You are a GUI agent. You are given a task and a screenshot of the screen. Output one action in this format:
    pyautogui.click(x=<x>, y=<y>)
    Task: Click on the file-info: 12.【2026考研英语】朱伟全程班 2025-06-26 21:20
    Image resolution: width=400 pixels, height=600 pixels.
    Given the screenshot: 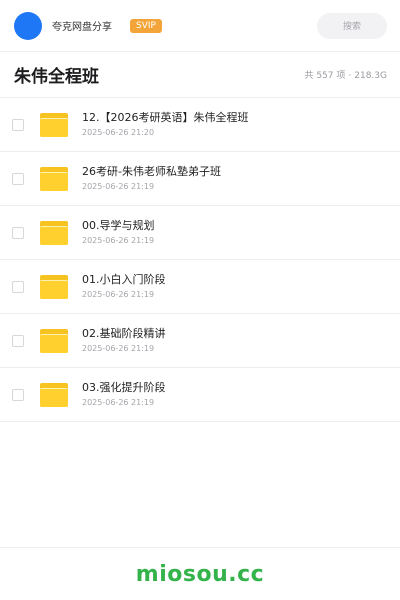 What is the action you would take?
    pyautogui.click(x=165, y=124)
    